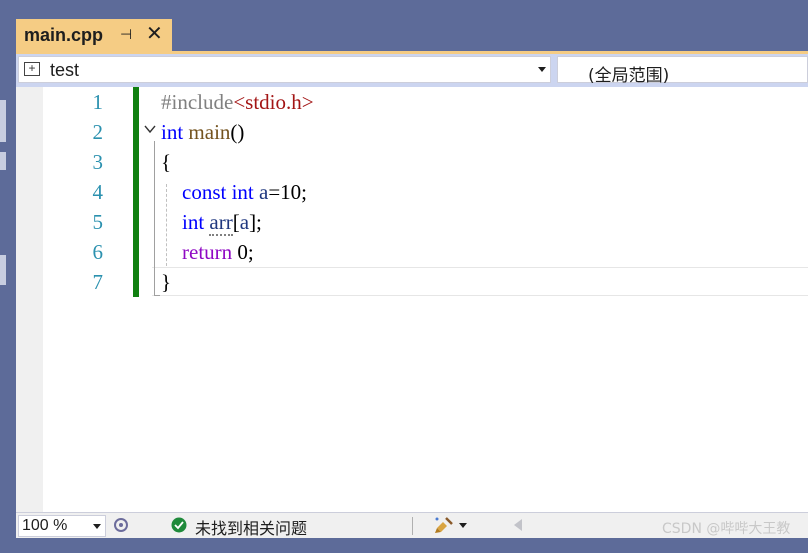 This screenshot has width=808, height=553. I want to click on tab-main-cpp: main.cpp ⊣ ✕, so click(94, 35).